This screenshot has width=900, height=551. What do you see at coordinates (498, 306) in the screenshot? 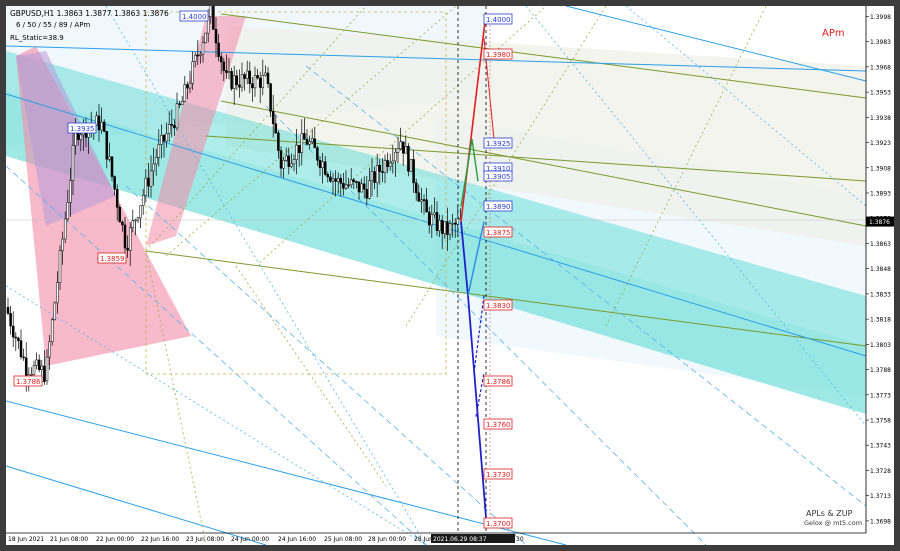
I see `price-label: 1.3830` at bounding box center [498, 306].